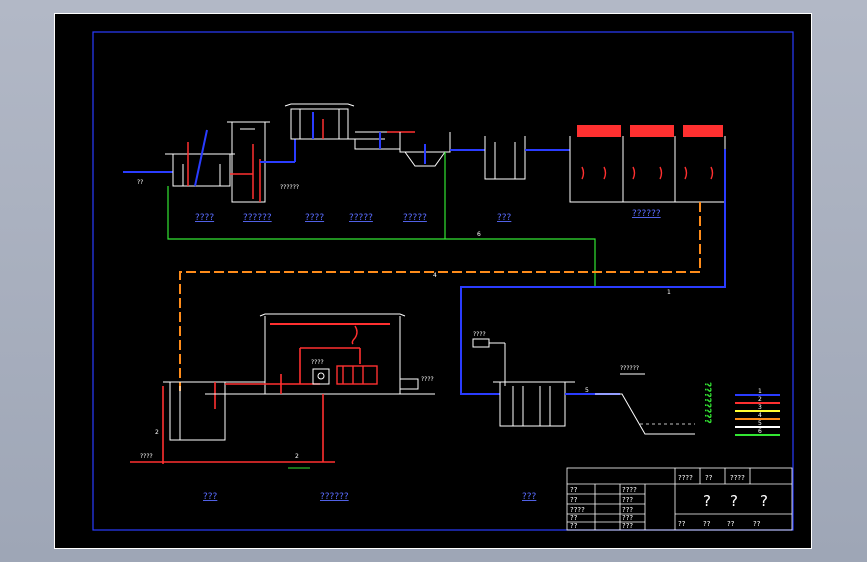 This screenshot has height=562, width=867. Describe the element at coordinates (587, 390) in the screenshot. I see `svg-text: 5` at that location.